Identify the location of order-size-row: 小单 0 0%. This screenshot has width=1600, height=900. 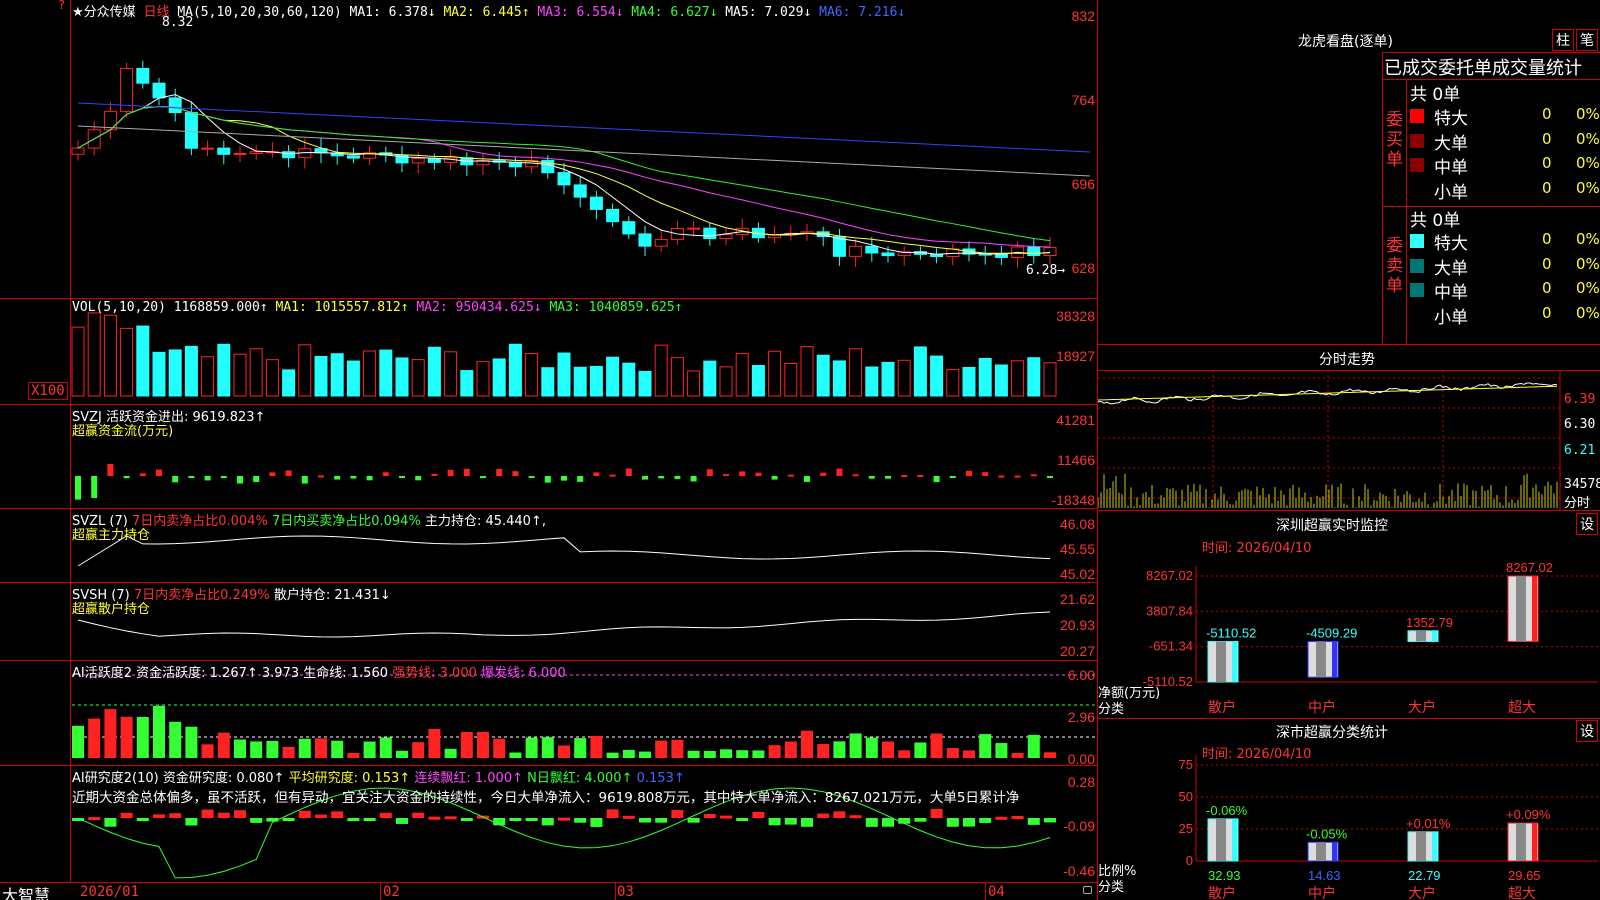
(1505, 315).